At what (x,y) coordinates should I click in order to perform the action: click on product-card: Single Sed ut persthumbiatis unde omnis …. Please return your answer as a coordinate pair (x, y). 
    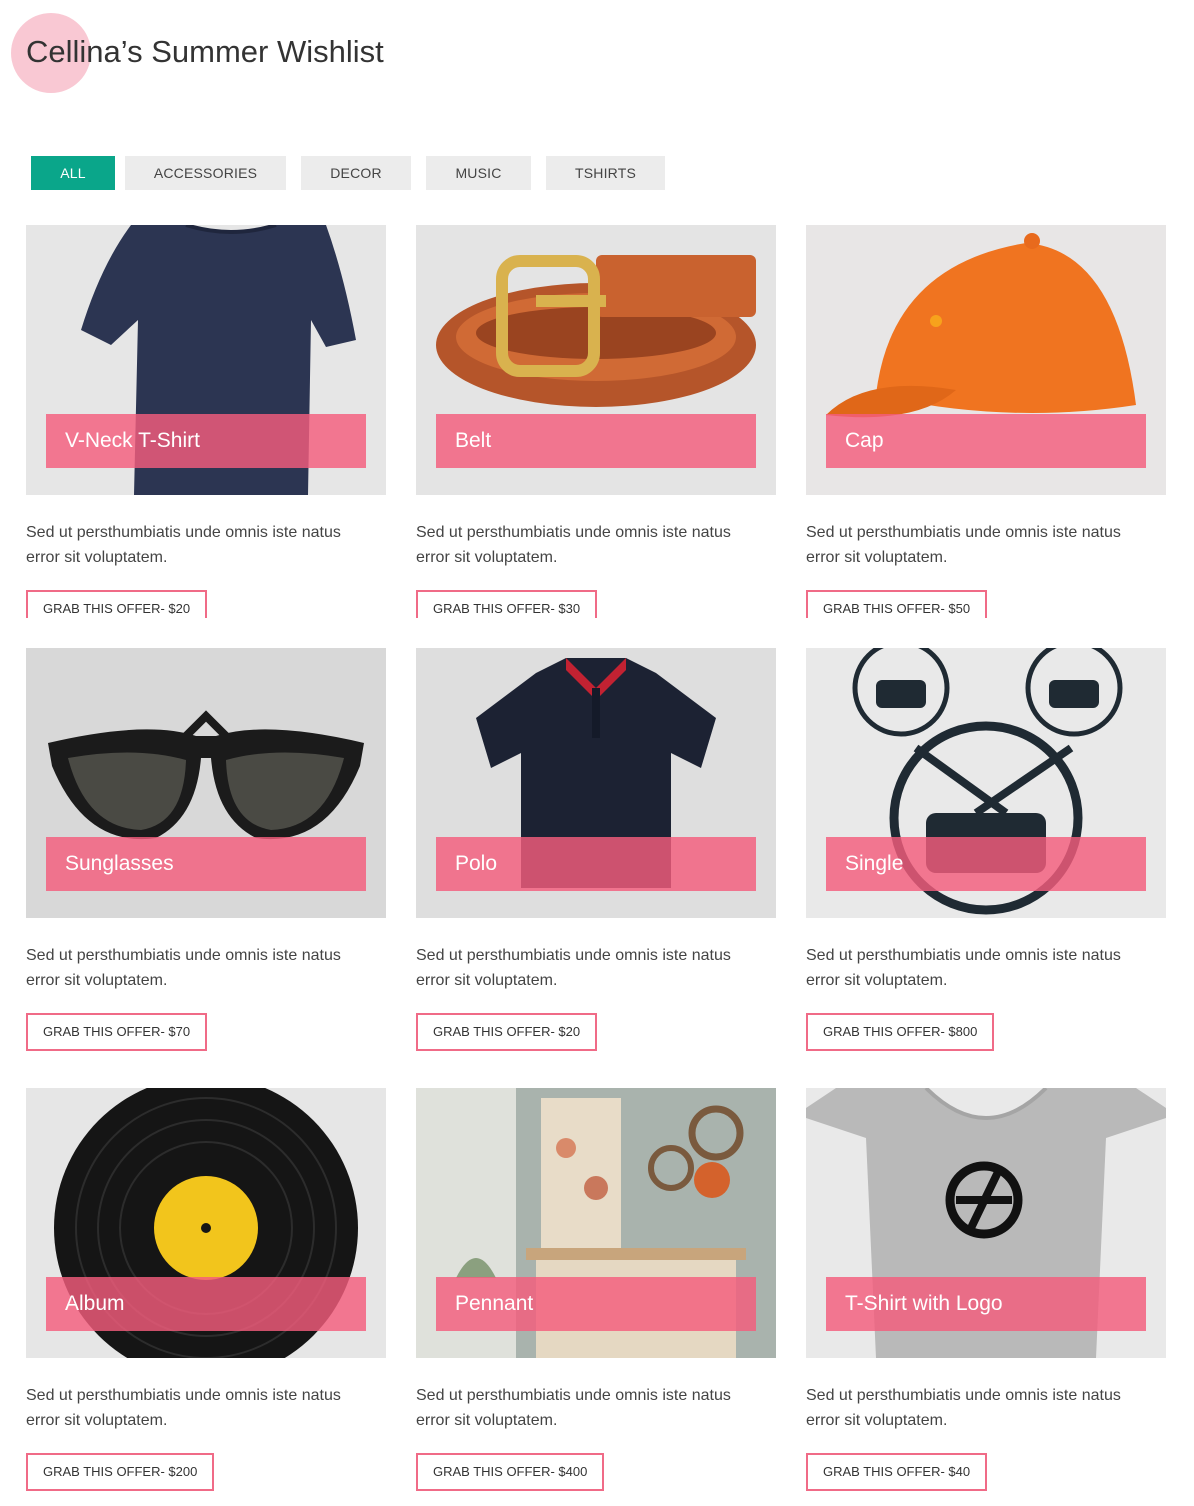
    Looking at the image, I should click on (986, 849).